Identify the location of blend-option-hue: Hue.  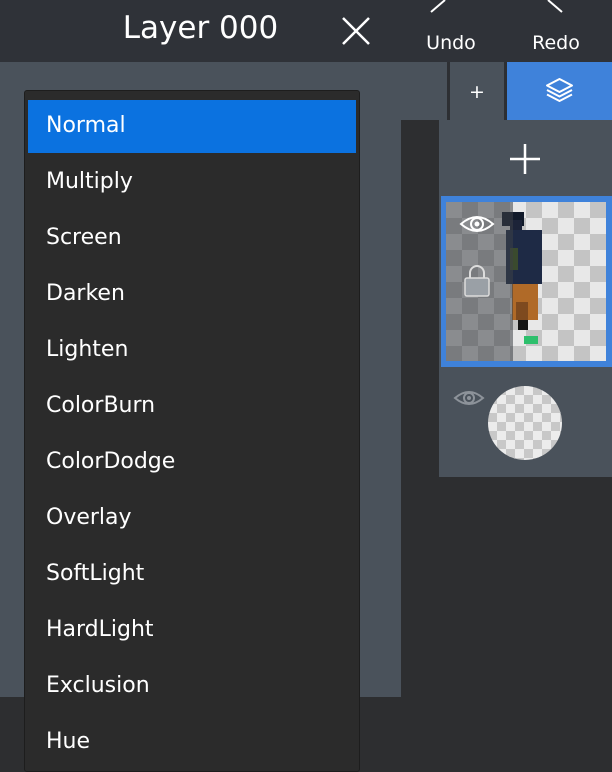
(192, 742).